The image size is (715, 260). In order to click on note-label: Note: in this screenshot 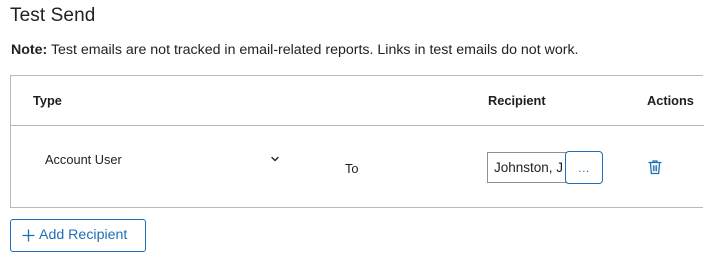, I will do `click(29, 50)`.